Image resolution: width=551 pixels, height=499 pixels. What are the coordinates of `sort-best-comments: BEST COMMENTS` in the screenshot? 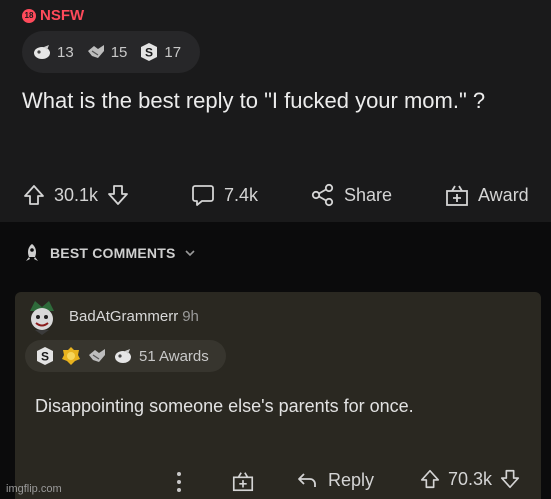 It's located at (109, 253).